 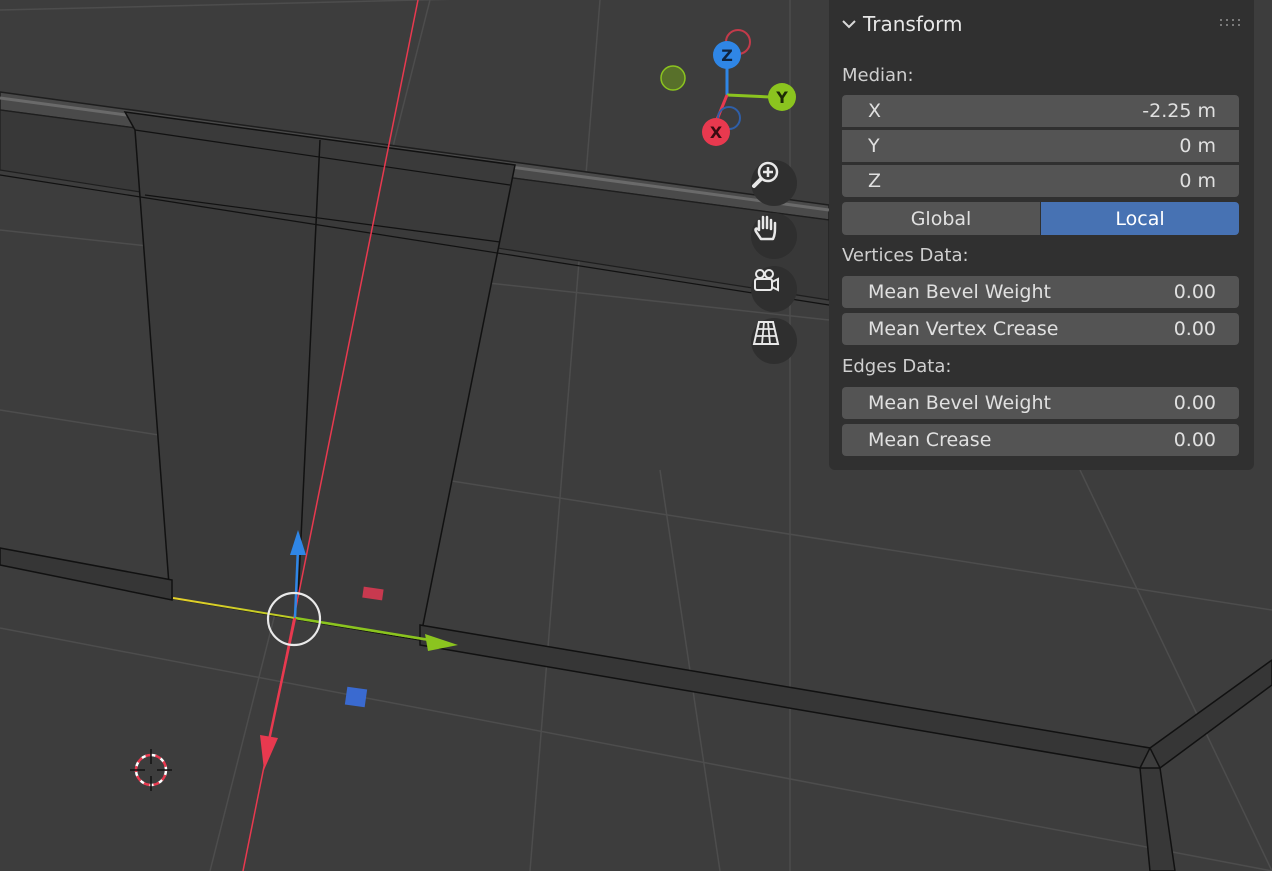 I want to click on median-label: Median:, so click(x=878, y=75).